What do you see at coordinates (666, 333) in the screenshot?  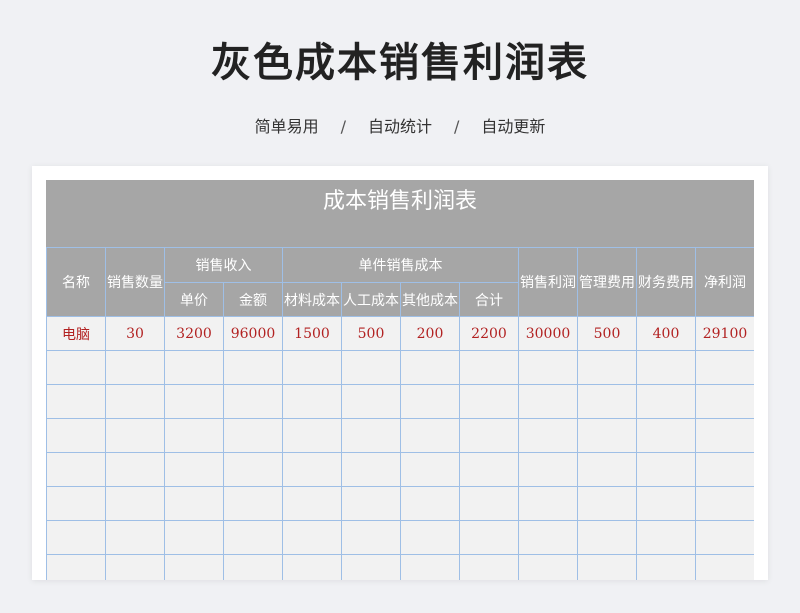 I see `table-cell: 400` at bounding box center [666, 333].